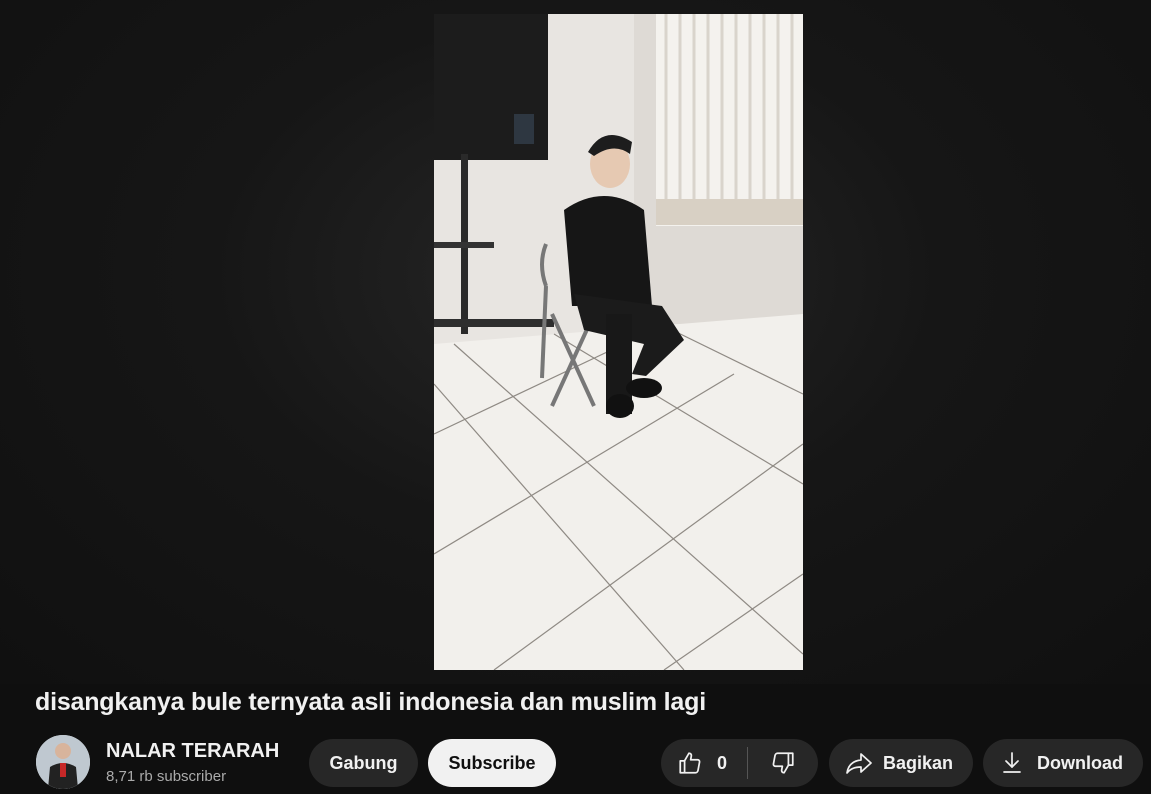  I want to click on download-button: Download, so click(1063, 763).